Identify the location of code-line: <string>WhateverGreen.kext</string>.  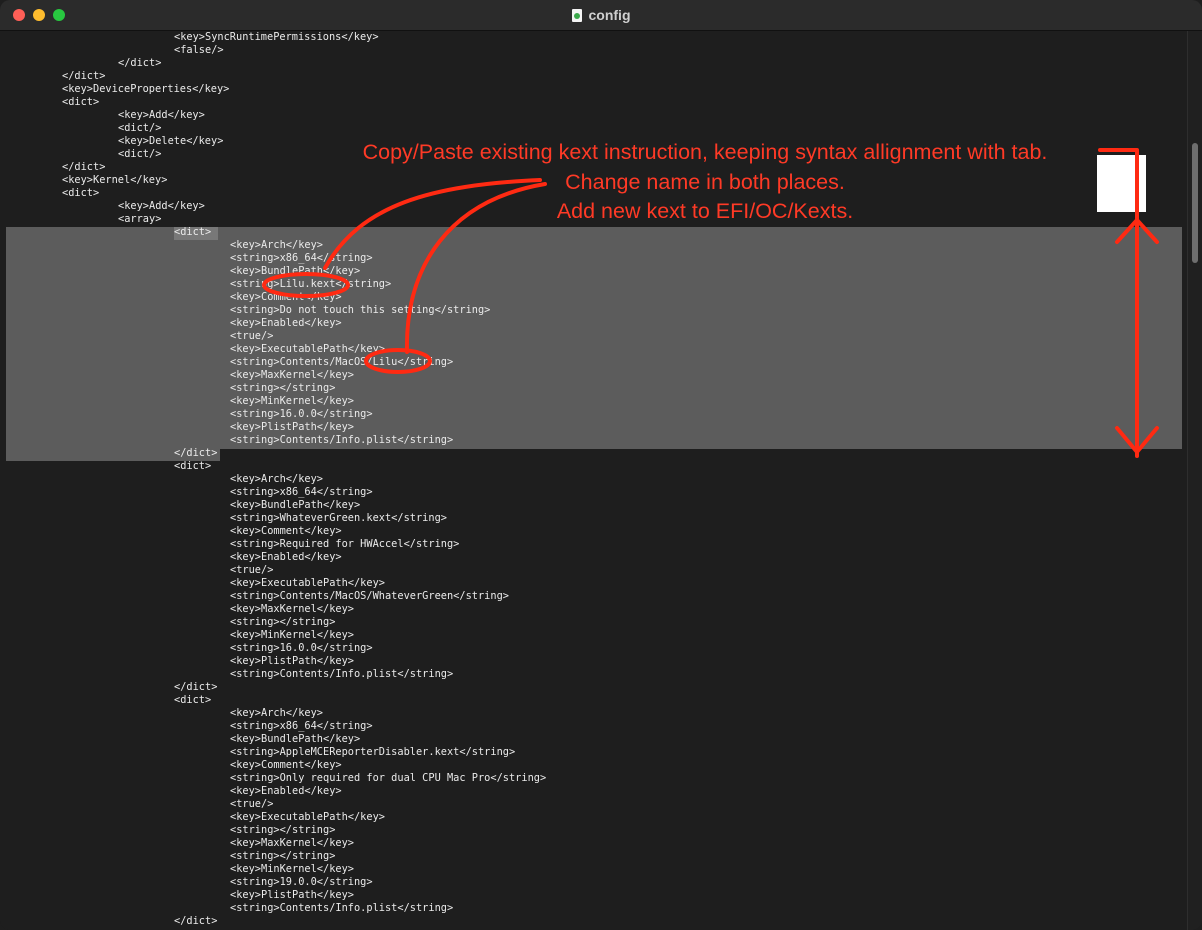
(276, 518).